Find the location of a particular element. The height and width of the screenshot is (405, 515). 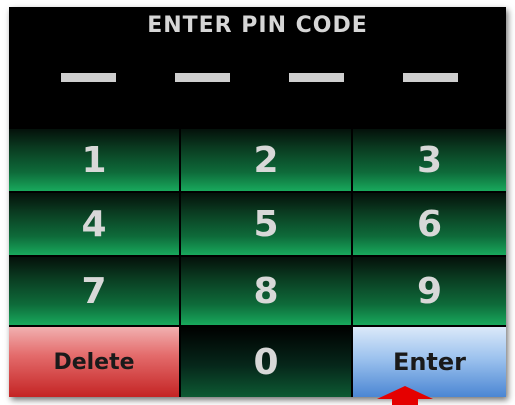

pin-title: ENTER PIN CODE is located at coordinates (257, 25).